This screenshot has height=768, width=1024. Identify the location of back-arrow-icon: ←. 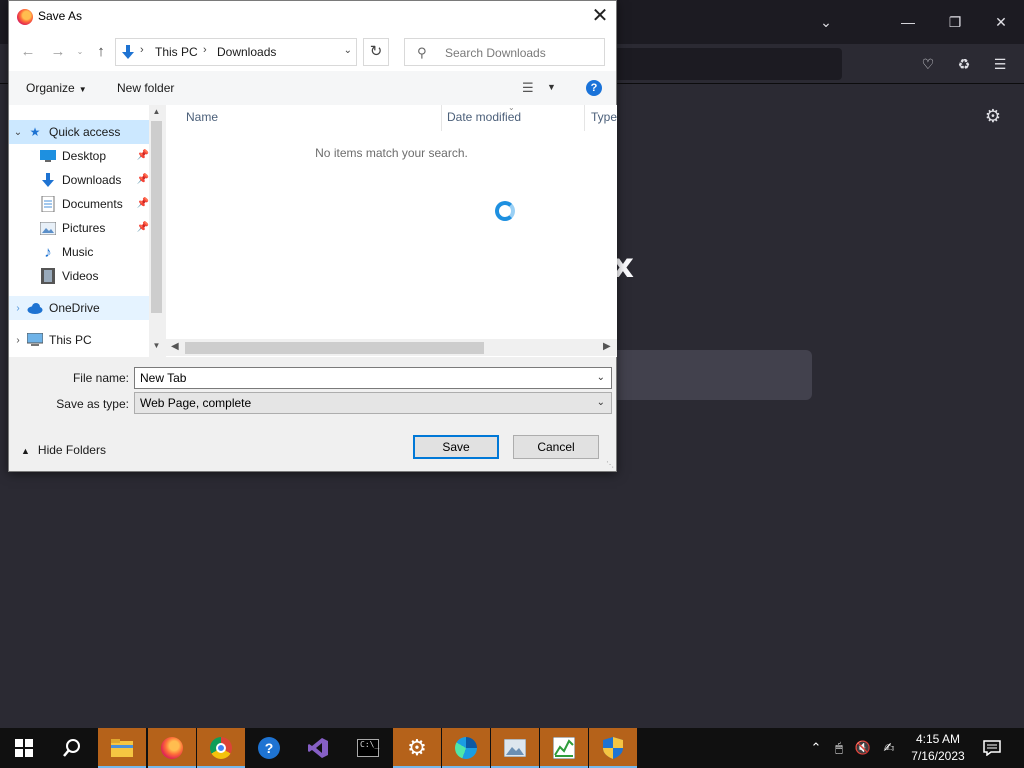
(28, 52).